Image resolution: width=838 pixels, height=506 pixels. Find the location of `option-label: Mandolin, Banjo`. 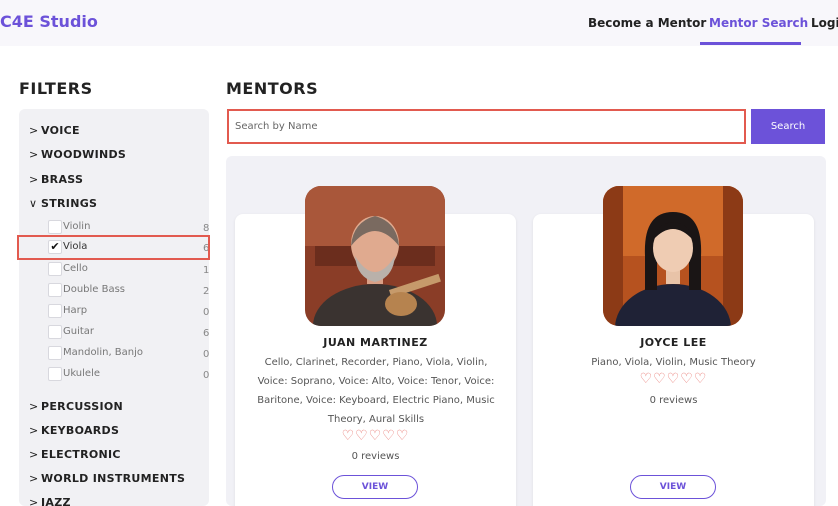

option-label: Mandolin, Banjo is located at coordinates (103, 352).